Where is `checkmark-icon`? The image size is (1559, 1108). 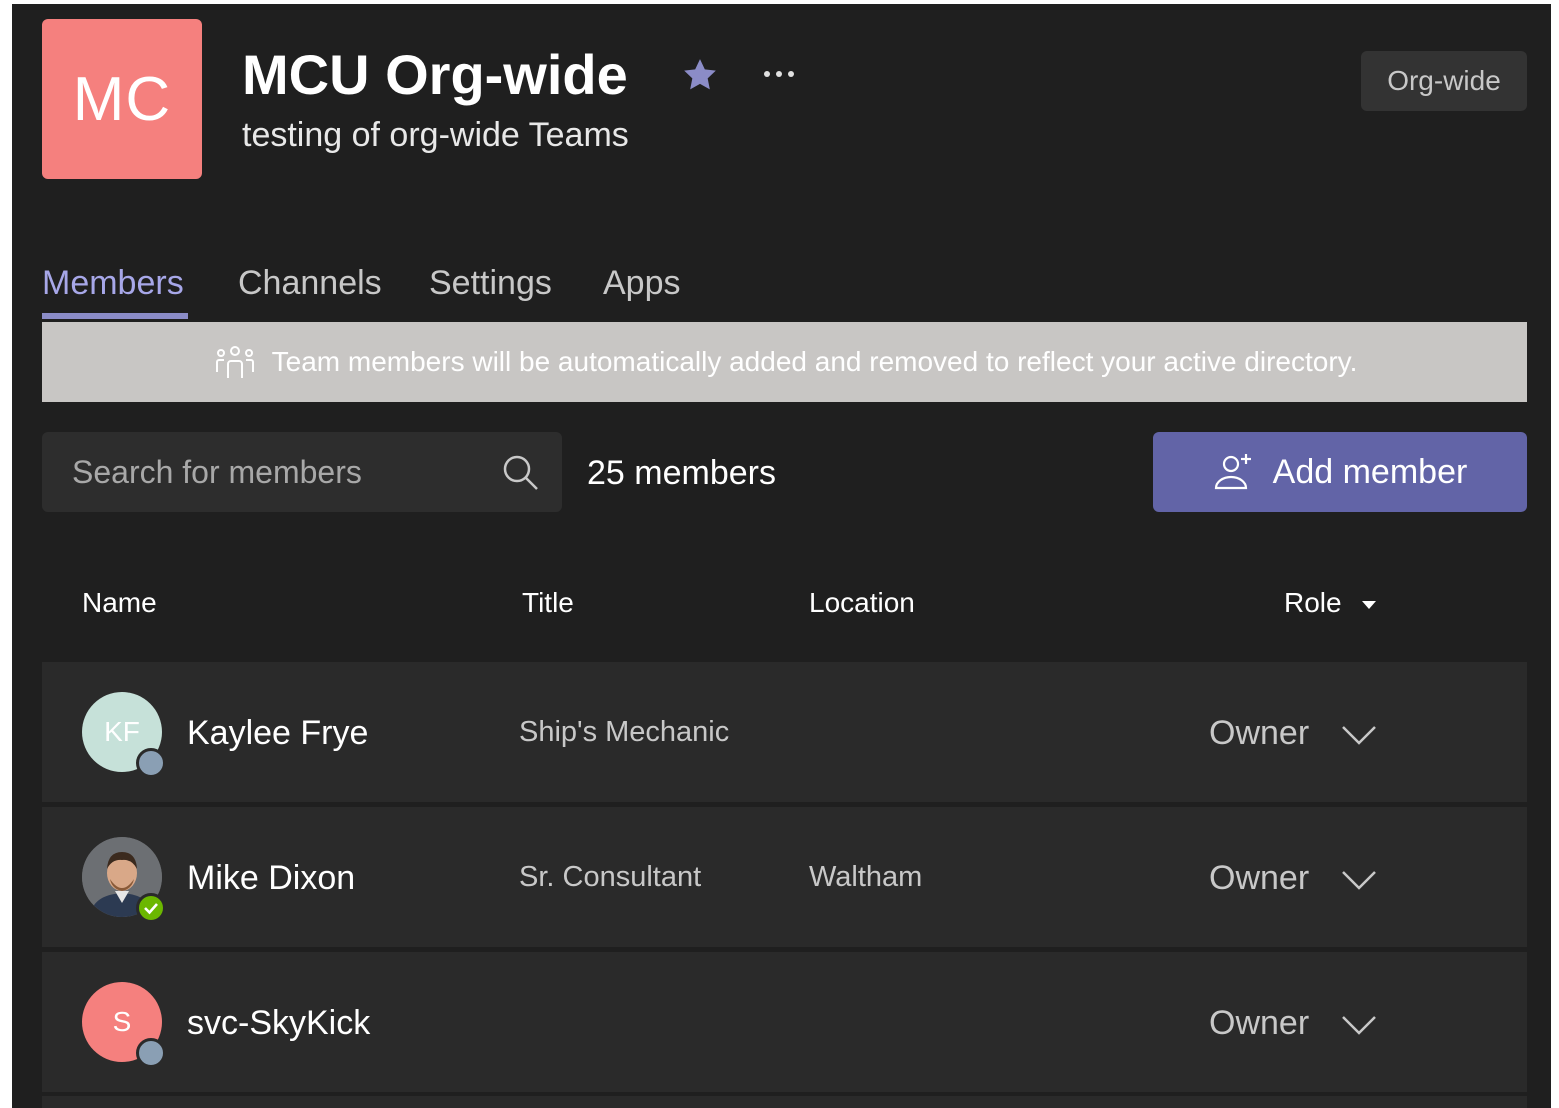 checkmark-icon is located at coordinates (151, 909).